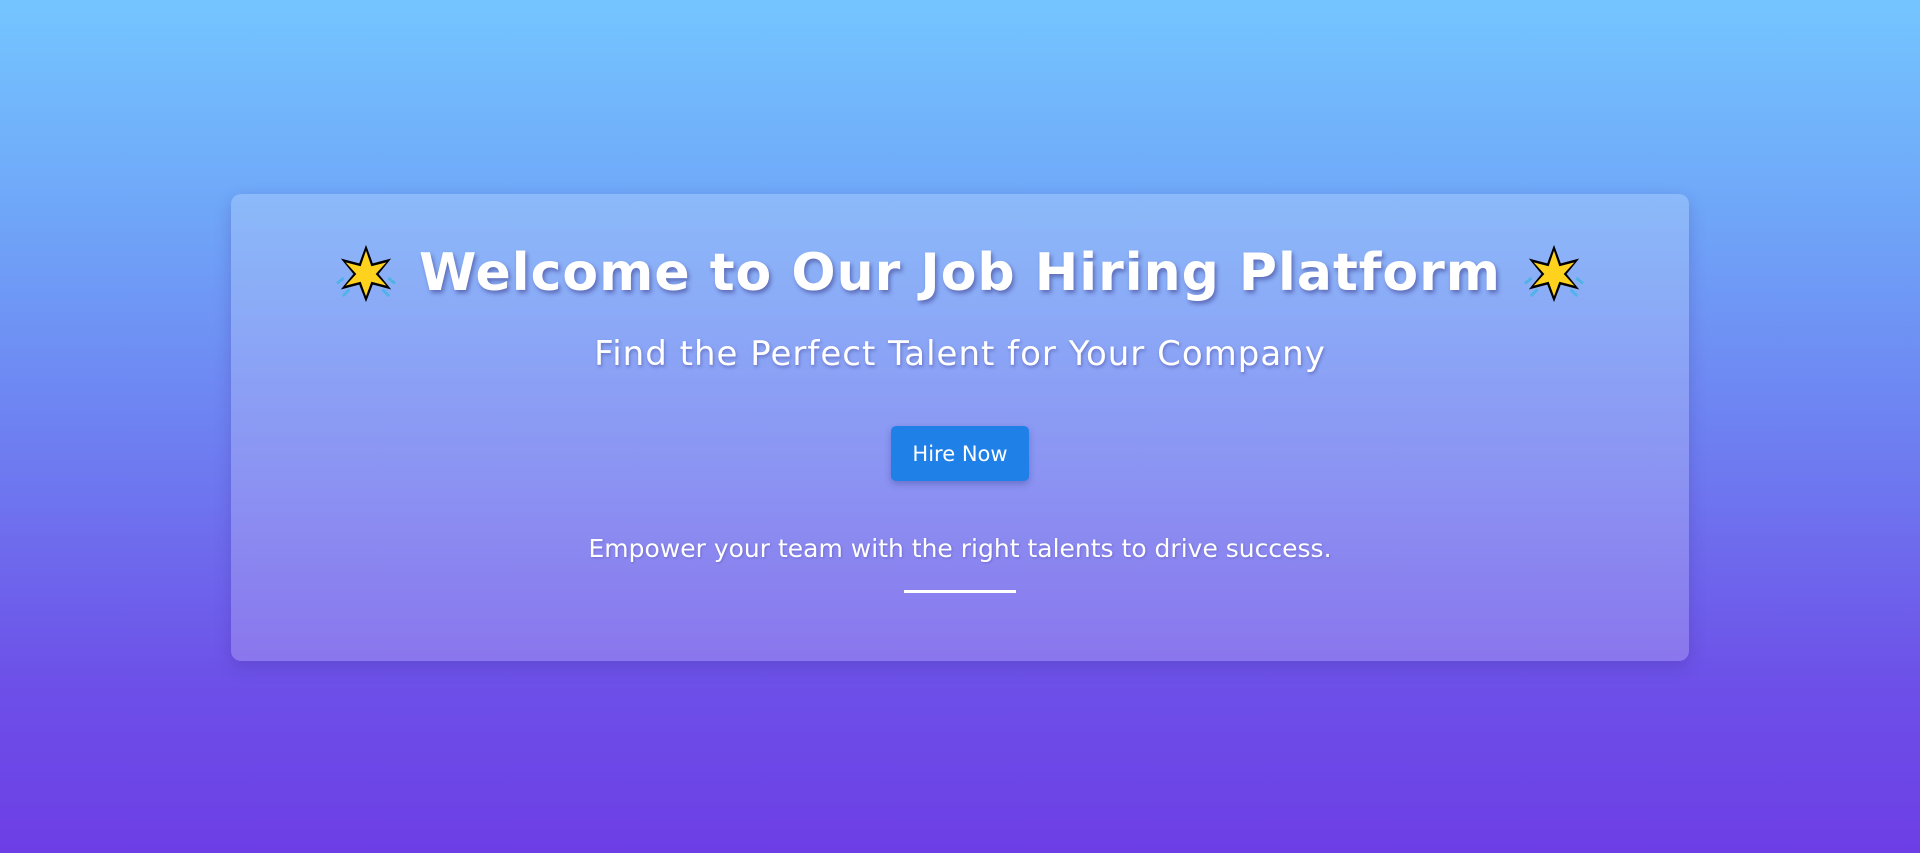  I want to click on title-row: Welcome to Our Job Hiring Platform, so click(960, 273).